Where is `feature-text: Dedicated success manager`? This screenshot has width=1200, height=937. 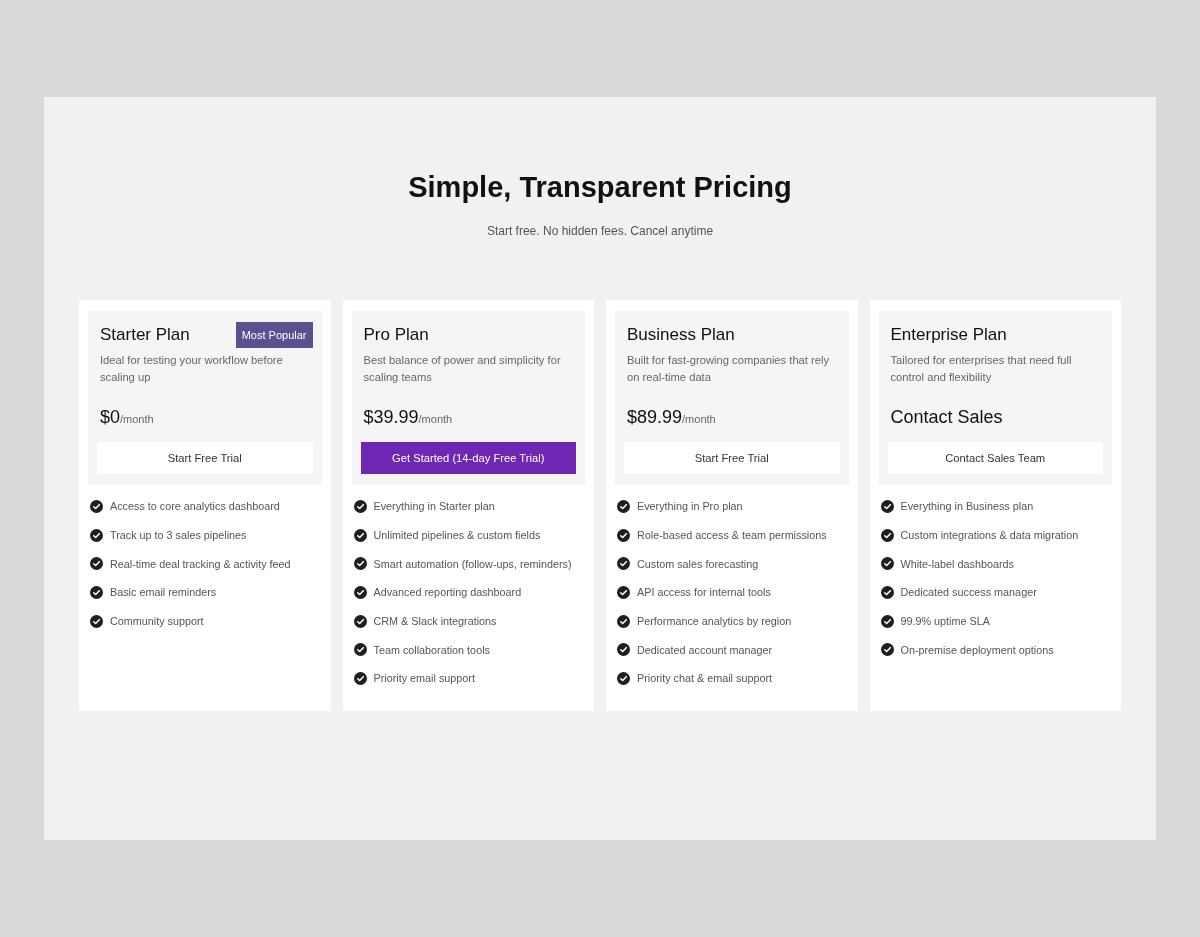
feature-text: Dedicated success manager is located at coordinates (968, 592).